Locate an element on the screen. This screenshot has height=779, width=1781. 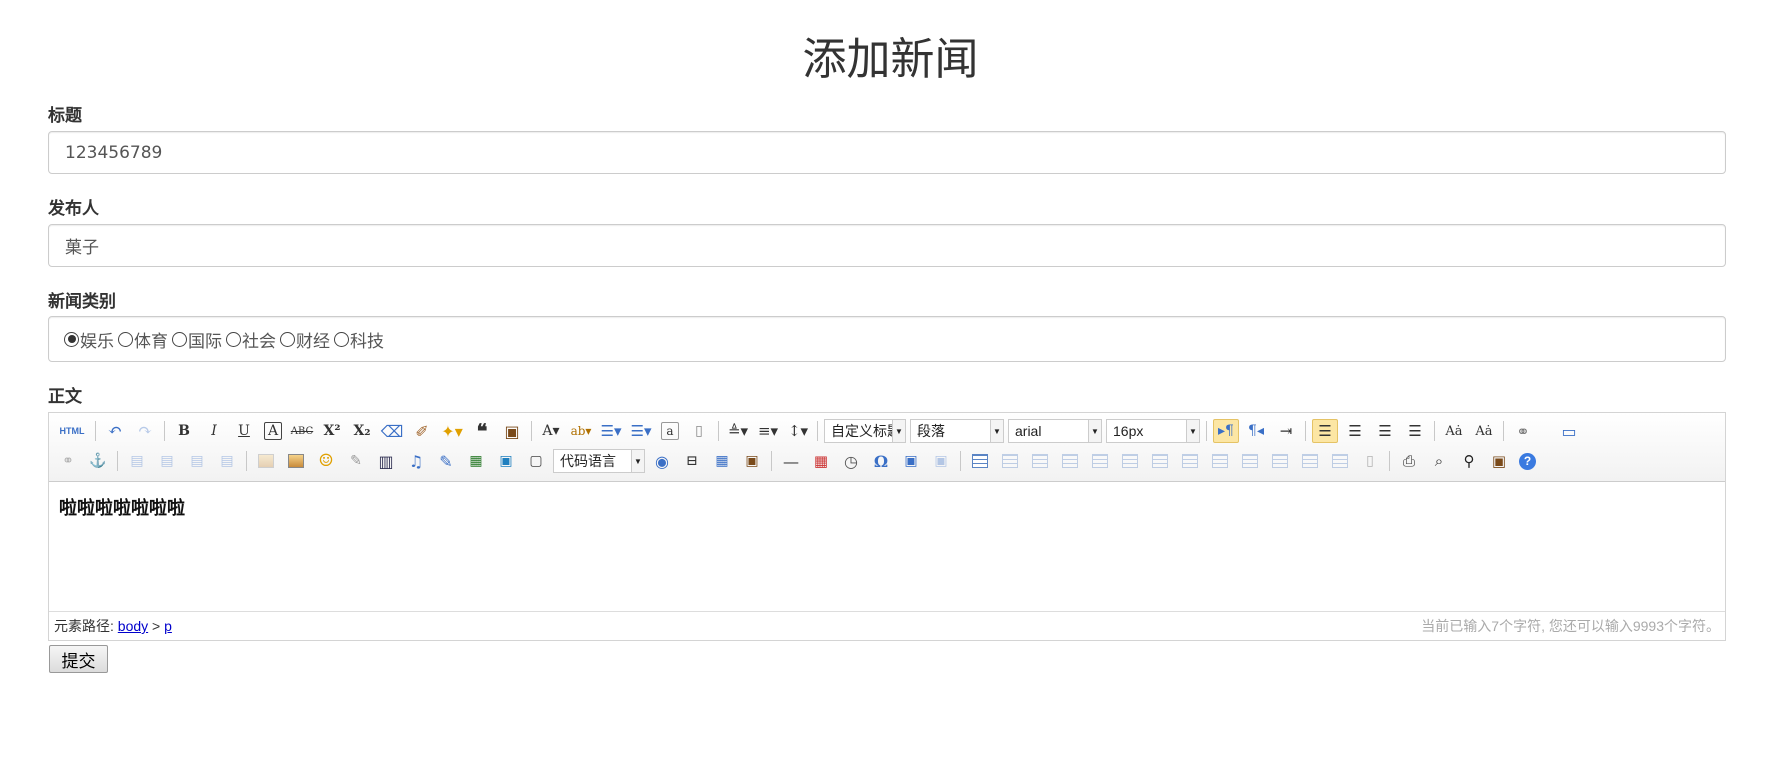
split-to-rows-icon is located at coordinates (1310, 461).